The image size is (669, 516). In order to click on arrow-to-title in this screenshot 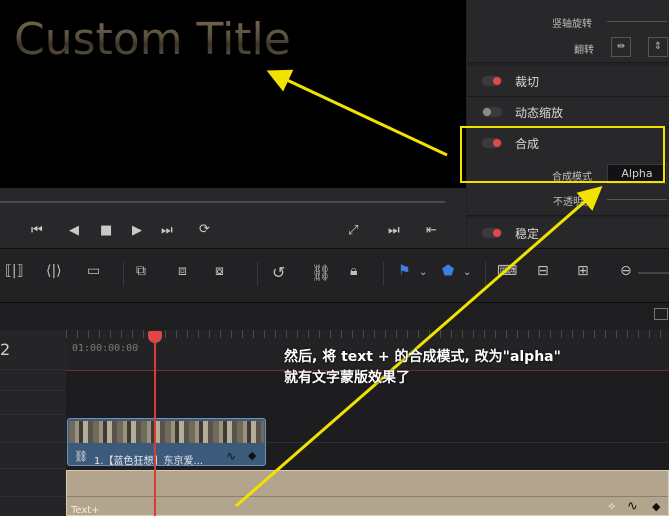, I will do `click(357, 113)`.